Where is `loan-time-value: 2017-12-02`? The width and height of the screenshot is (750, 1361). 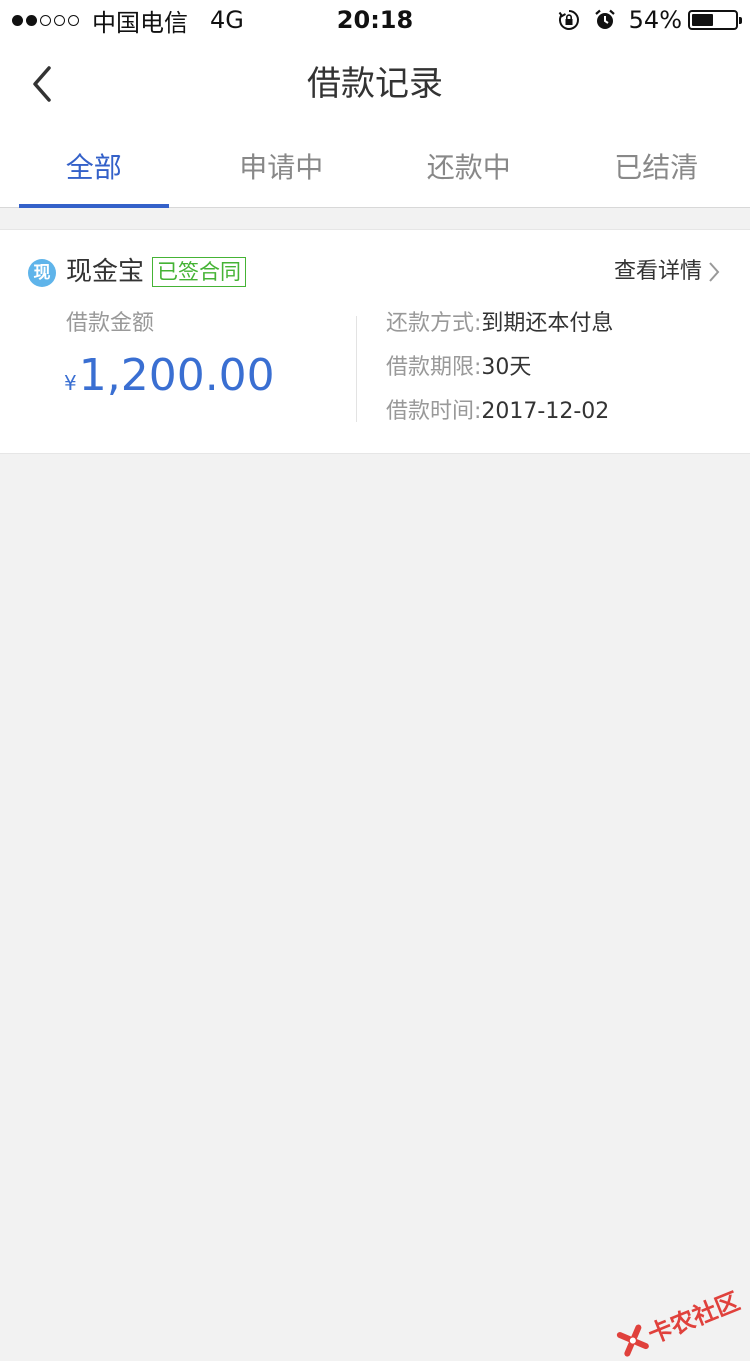
loan-time-value: 2017-12-02 is located at coordinates (545, 411).